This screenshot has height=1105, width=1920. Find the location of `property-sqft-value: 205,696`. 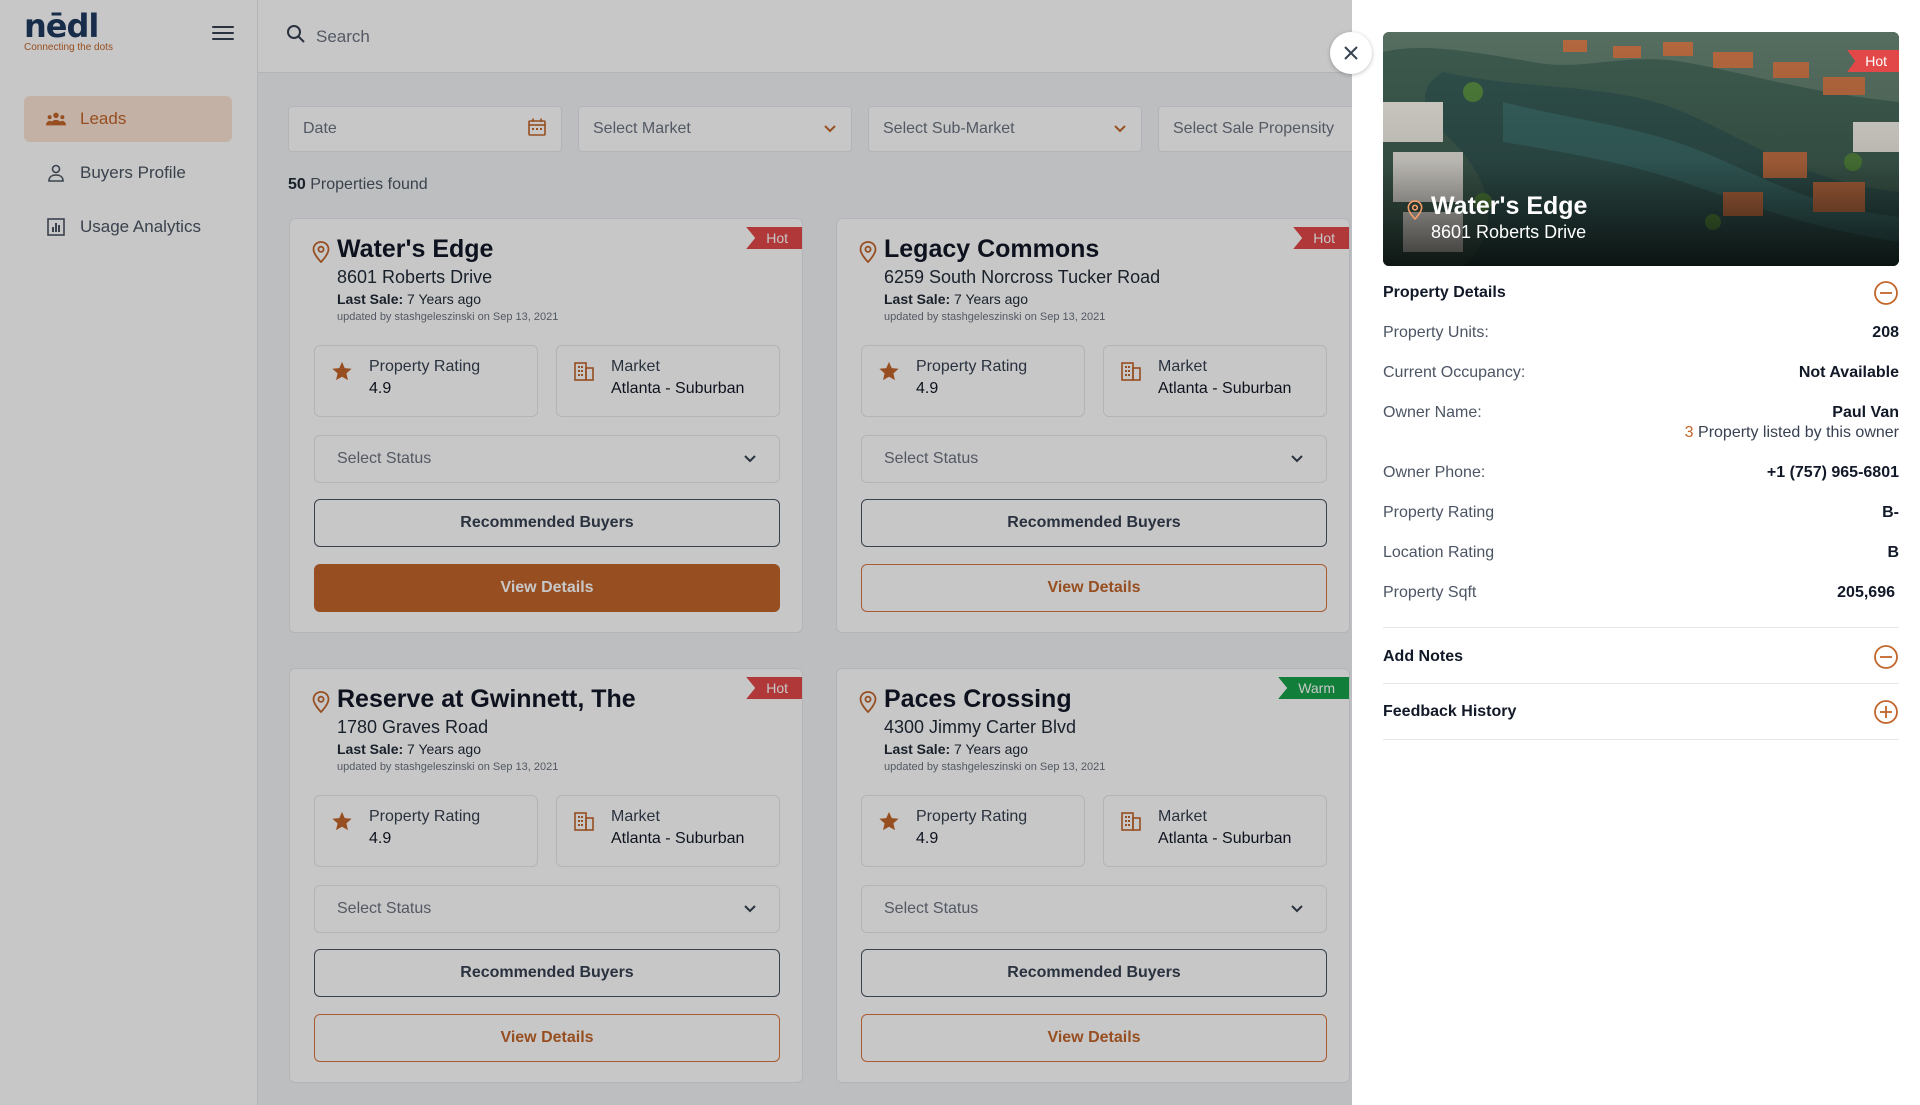

property-sqft-value: 205,696 is located at coordinates (1866, 592).